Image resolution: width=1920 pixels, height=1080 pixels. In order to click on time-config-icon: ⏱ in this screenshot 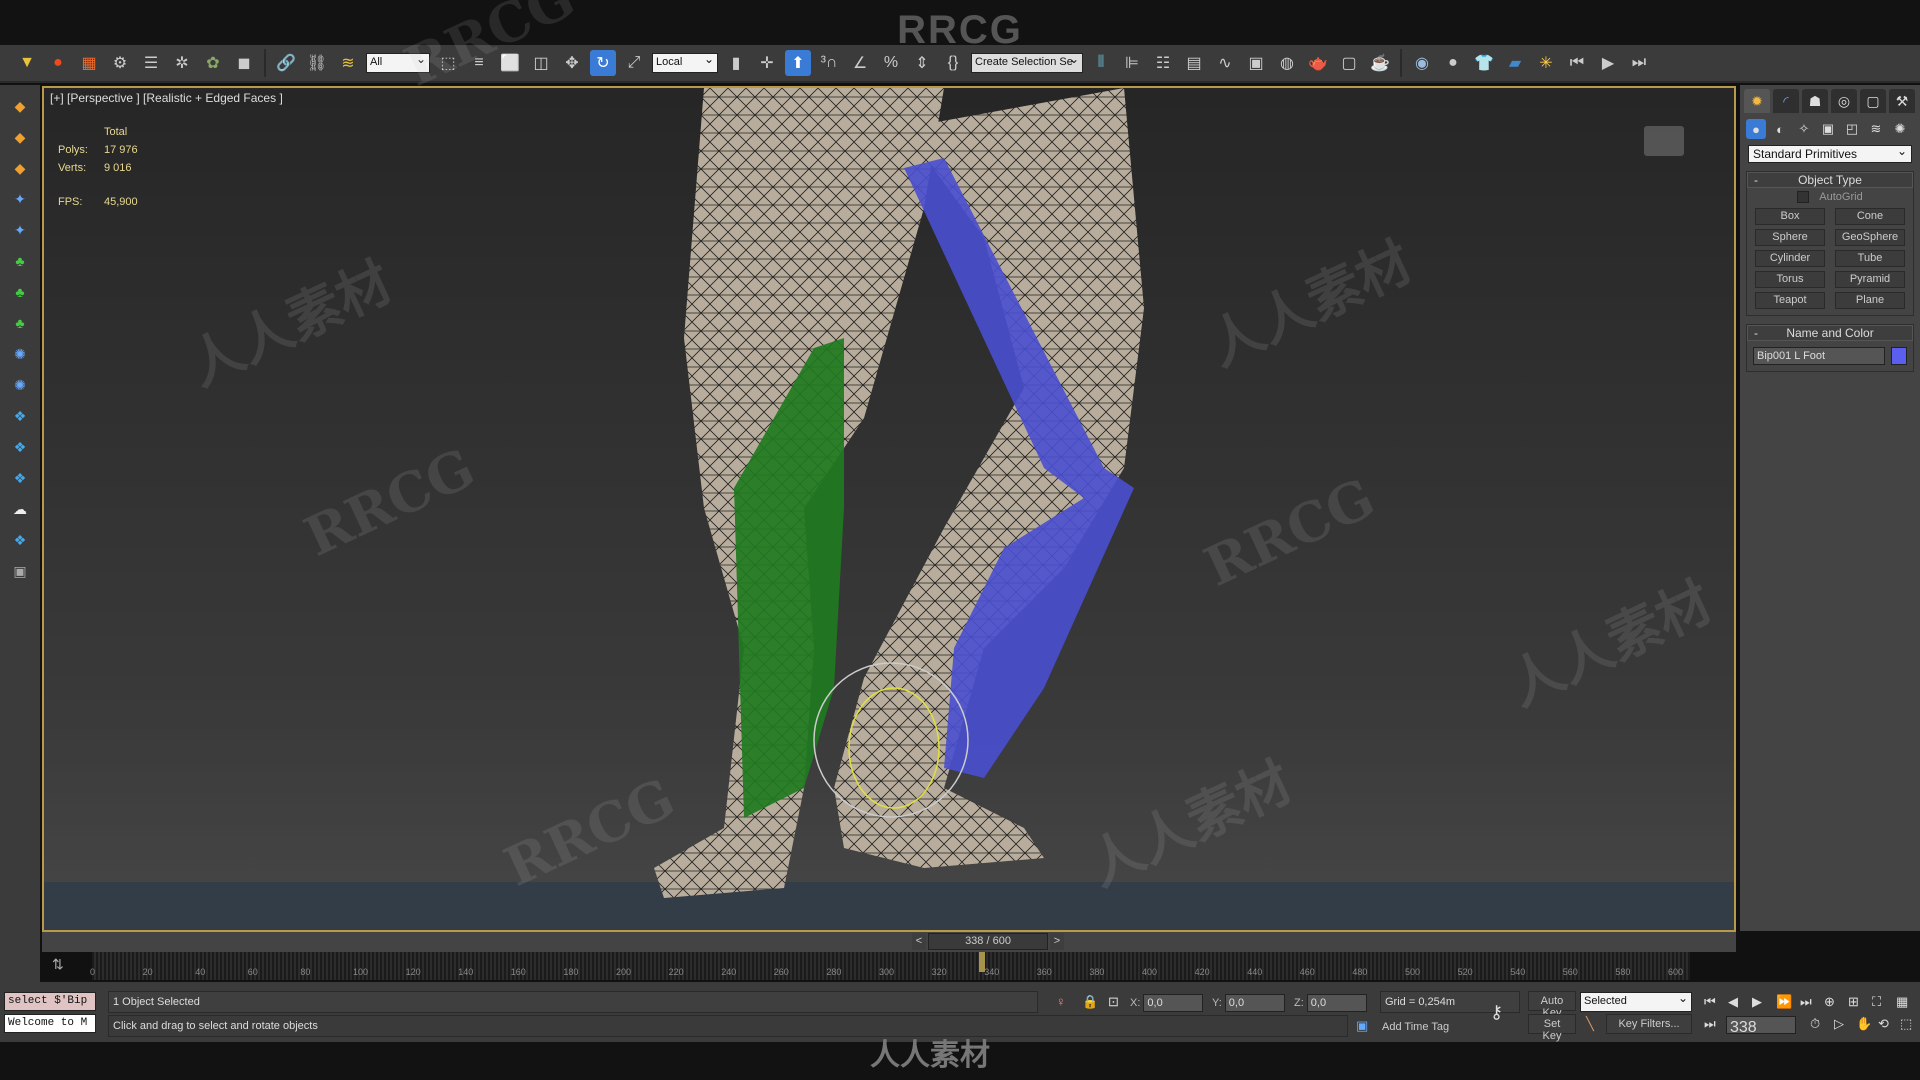, I will do `click(1815, 1024)`.